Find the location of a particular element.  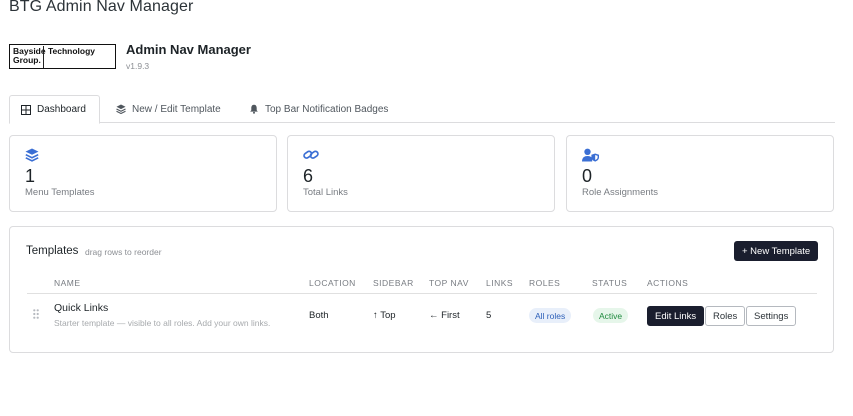

template-links-count: 5 is located at coordinates (489, 315).